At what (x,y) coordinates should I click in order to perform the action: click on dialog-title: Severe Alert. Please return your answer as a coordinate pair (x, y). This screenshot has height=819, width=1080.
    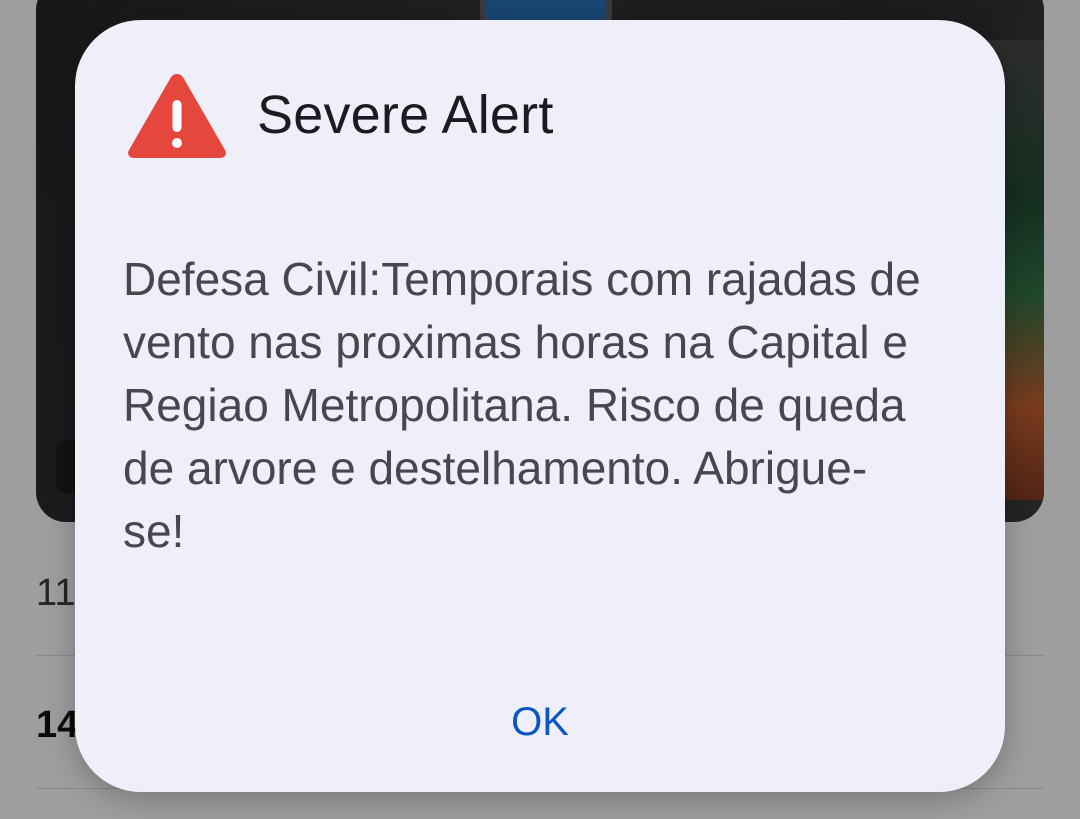
    Looking at the image, I should click on (405, 115).